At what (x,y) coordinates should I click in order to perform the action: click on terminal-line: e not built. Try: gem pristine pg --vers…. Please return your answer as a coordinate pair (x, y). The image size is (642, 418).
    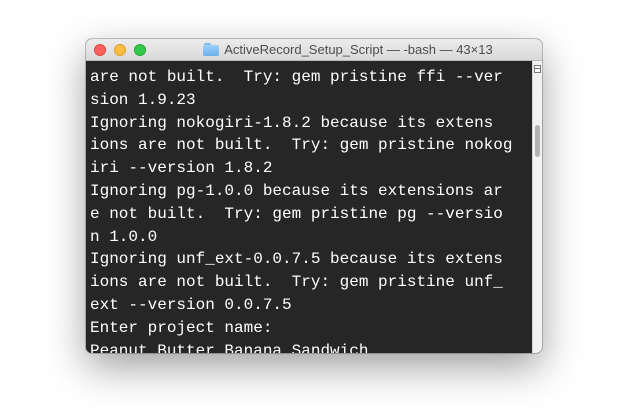
    Looking at the image, I should click on (296, 213).